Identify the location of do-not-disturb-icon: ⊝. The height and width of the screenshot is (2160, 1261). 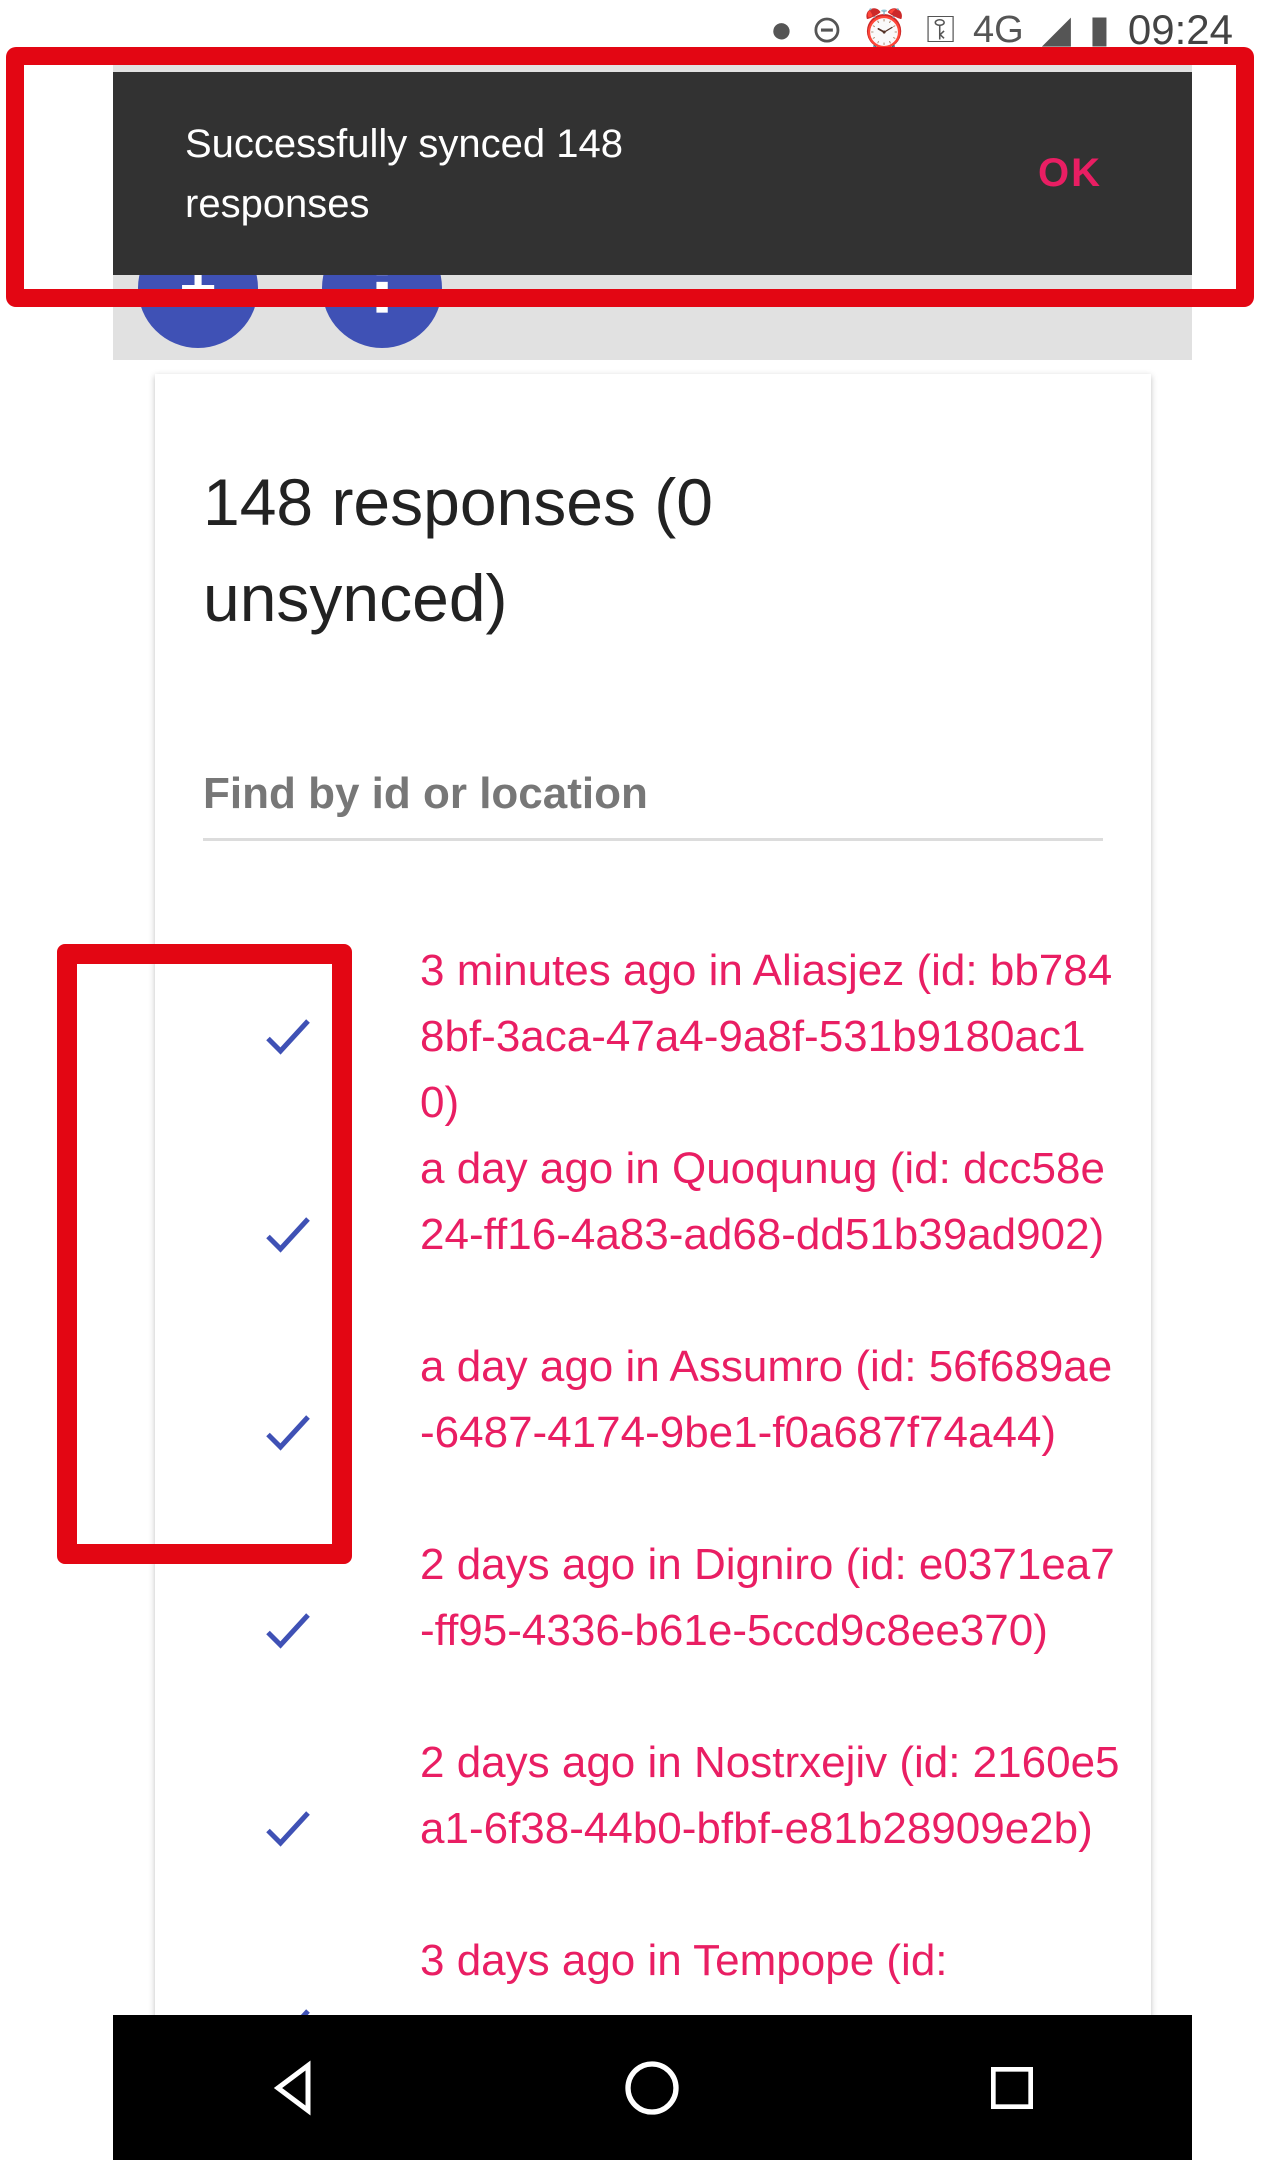
(826, 30).